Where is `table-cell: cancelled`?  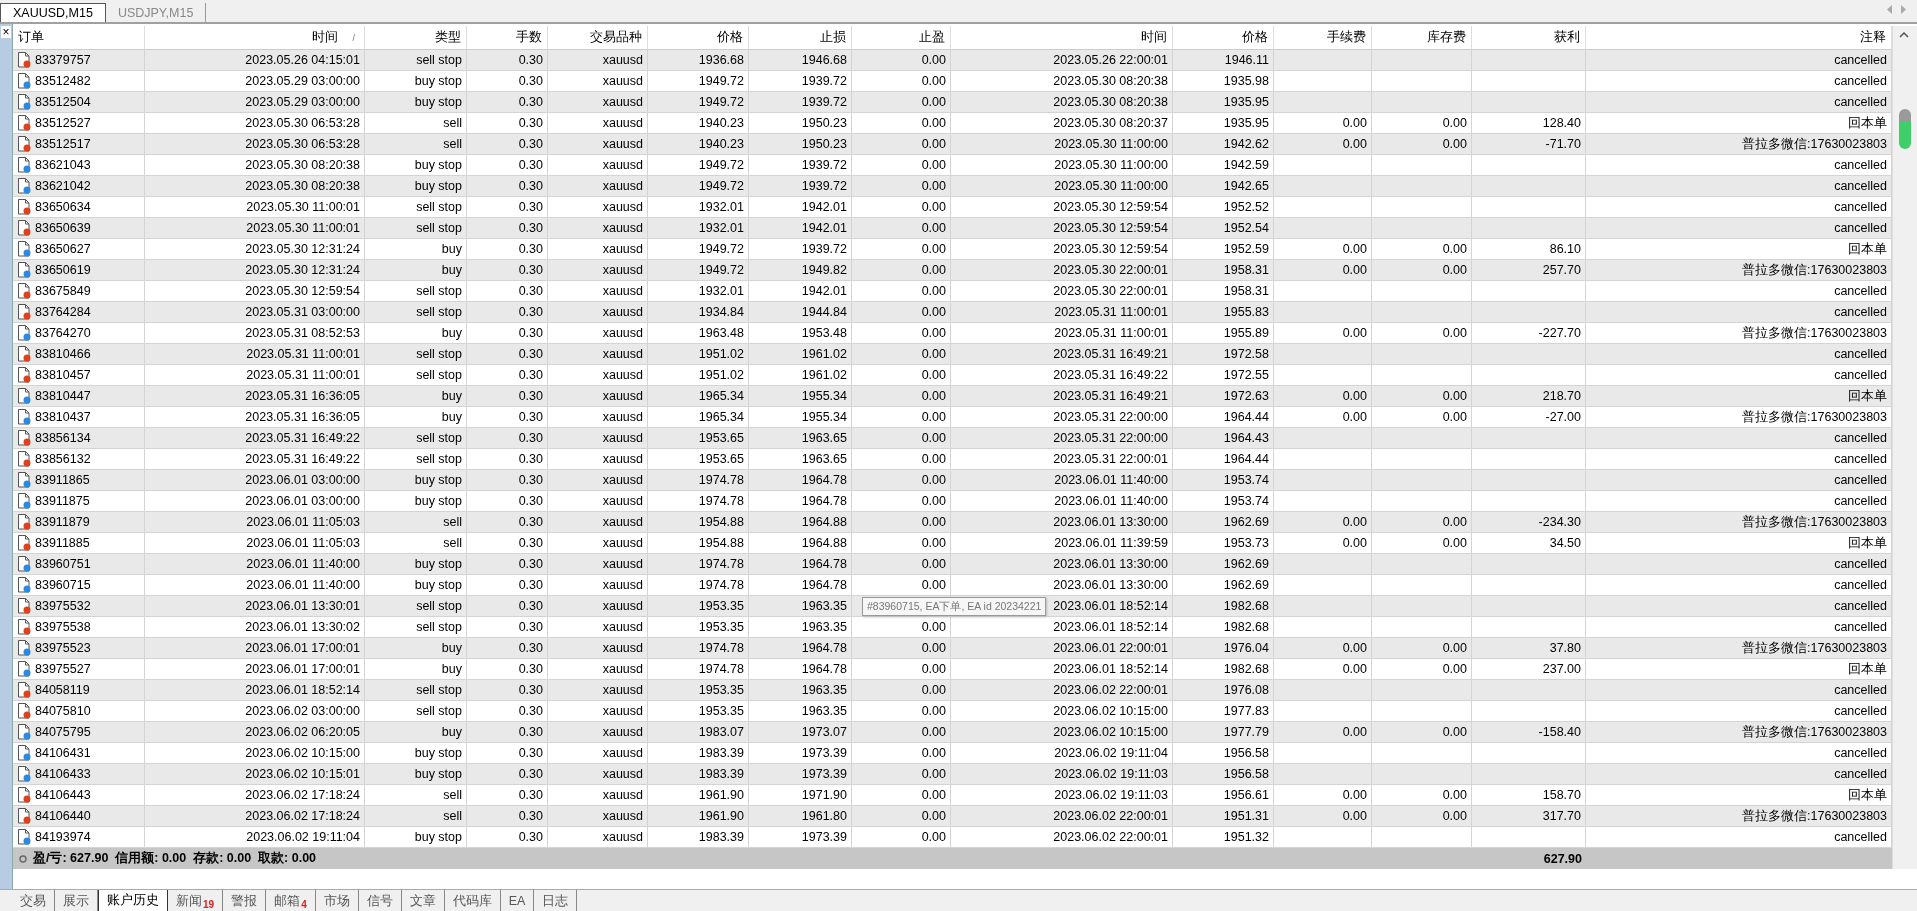 table-cell: cancelled is located at coordinates (1860, 207).